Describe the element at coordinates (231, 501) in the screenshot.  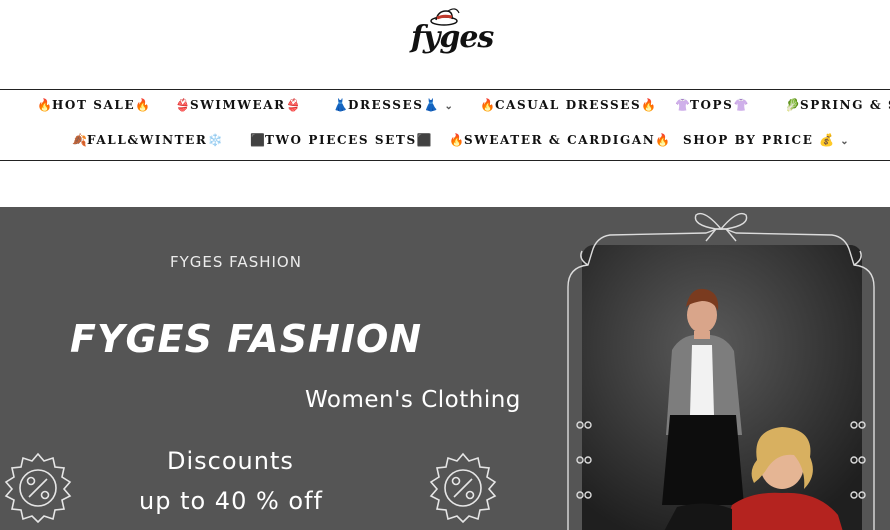
I see `hero-discount-line2: up to 40 % off` at that location.